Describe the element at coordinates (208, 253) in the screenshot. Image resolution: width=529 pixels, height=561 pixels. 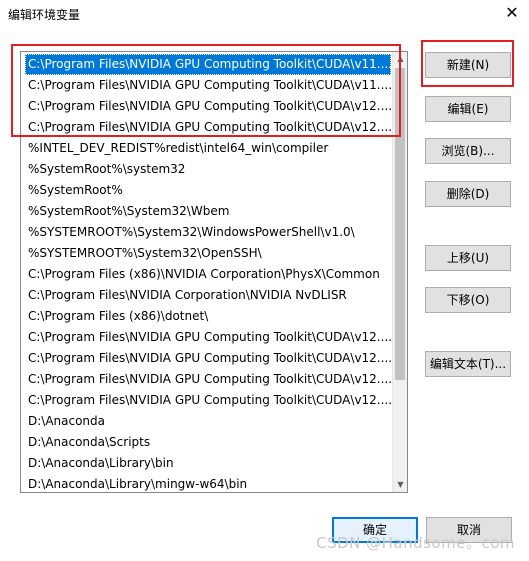
I see `path-row: %SYSTEMROOT%\System32\OpenSSH\` at that location.